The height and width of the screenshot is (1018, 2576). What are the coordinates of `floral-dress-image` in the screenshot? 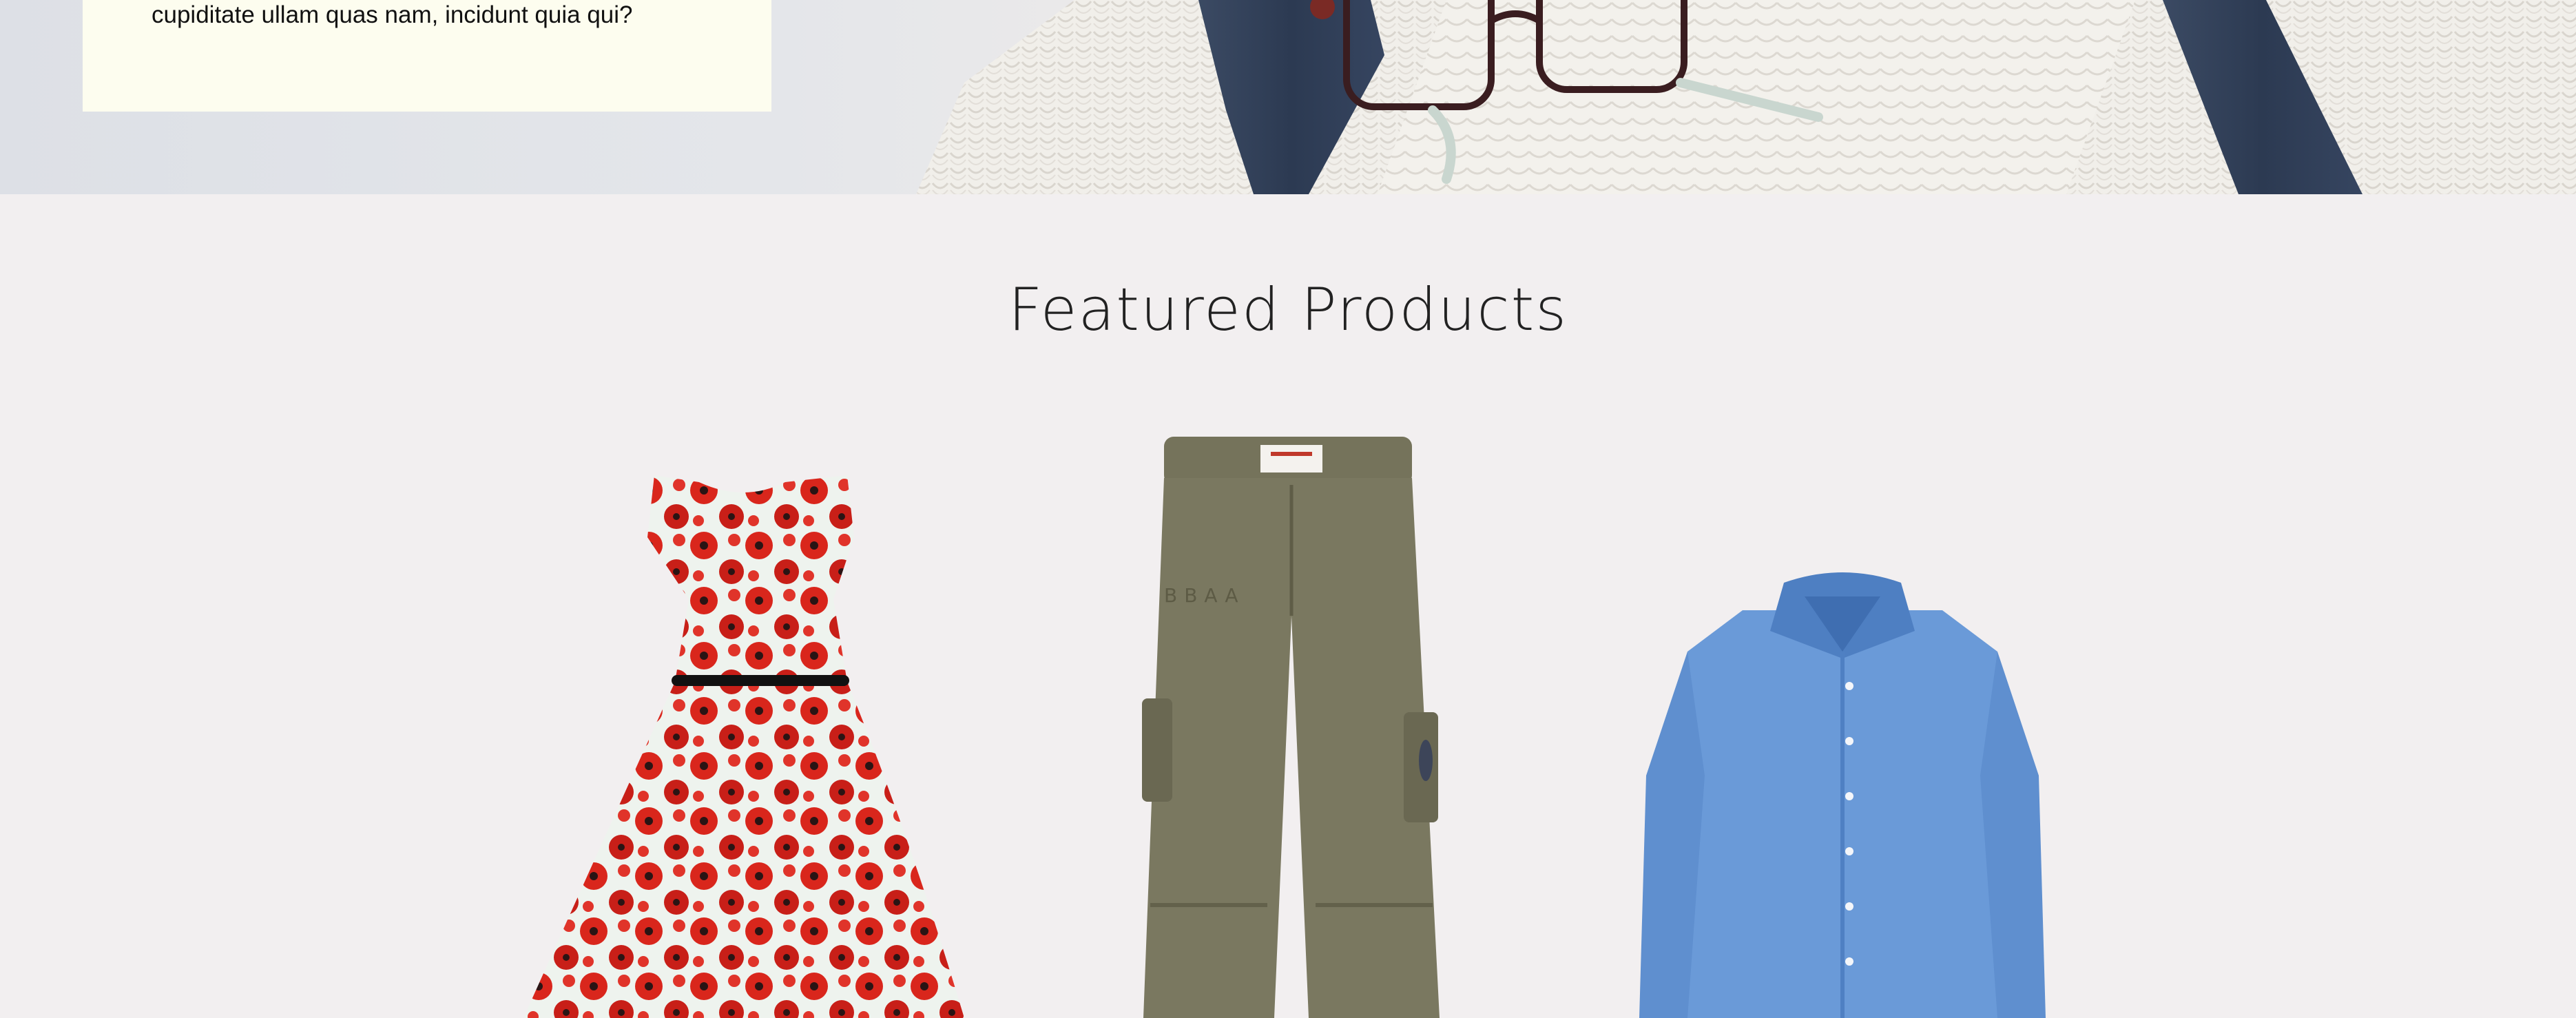 It's located at (743, 746).